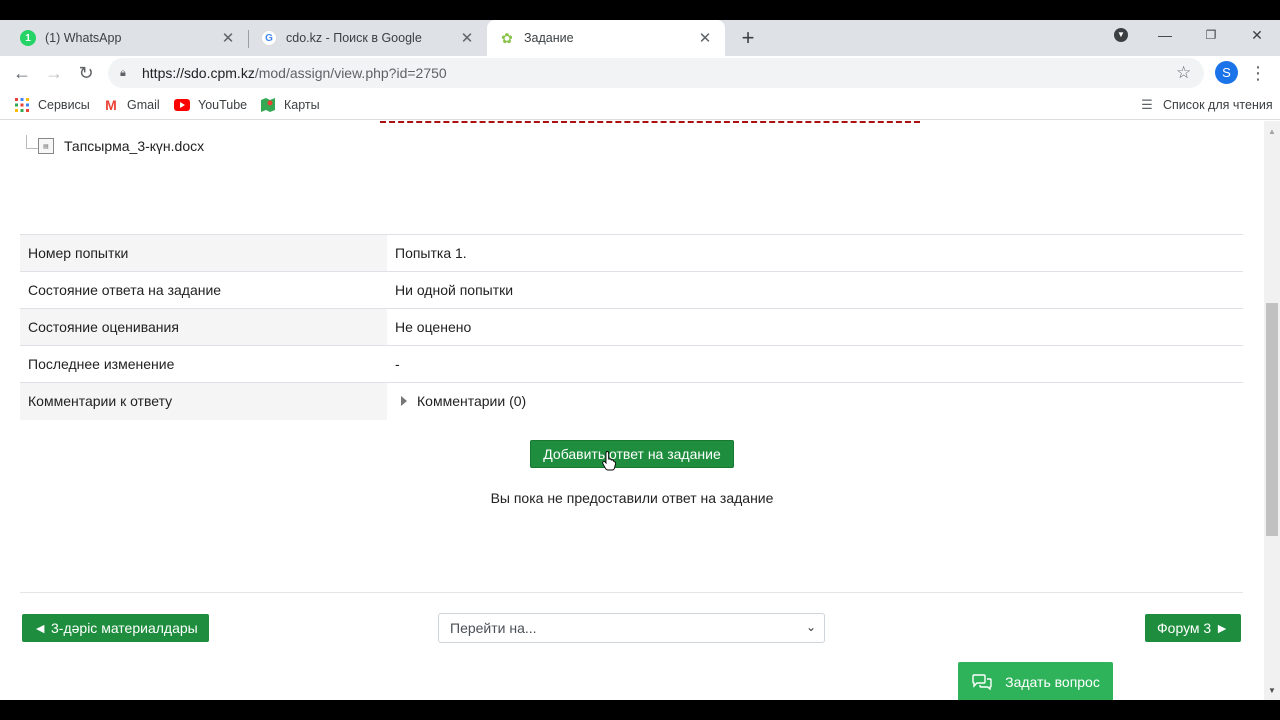  What do you see at coordinates (28, 38) in the screenshot?
I see `whatsapp-icon: 1` at bounding box center [28, 38].